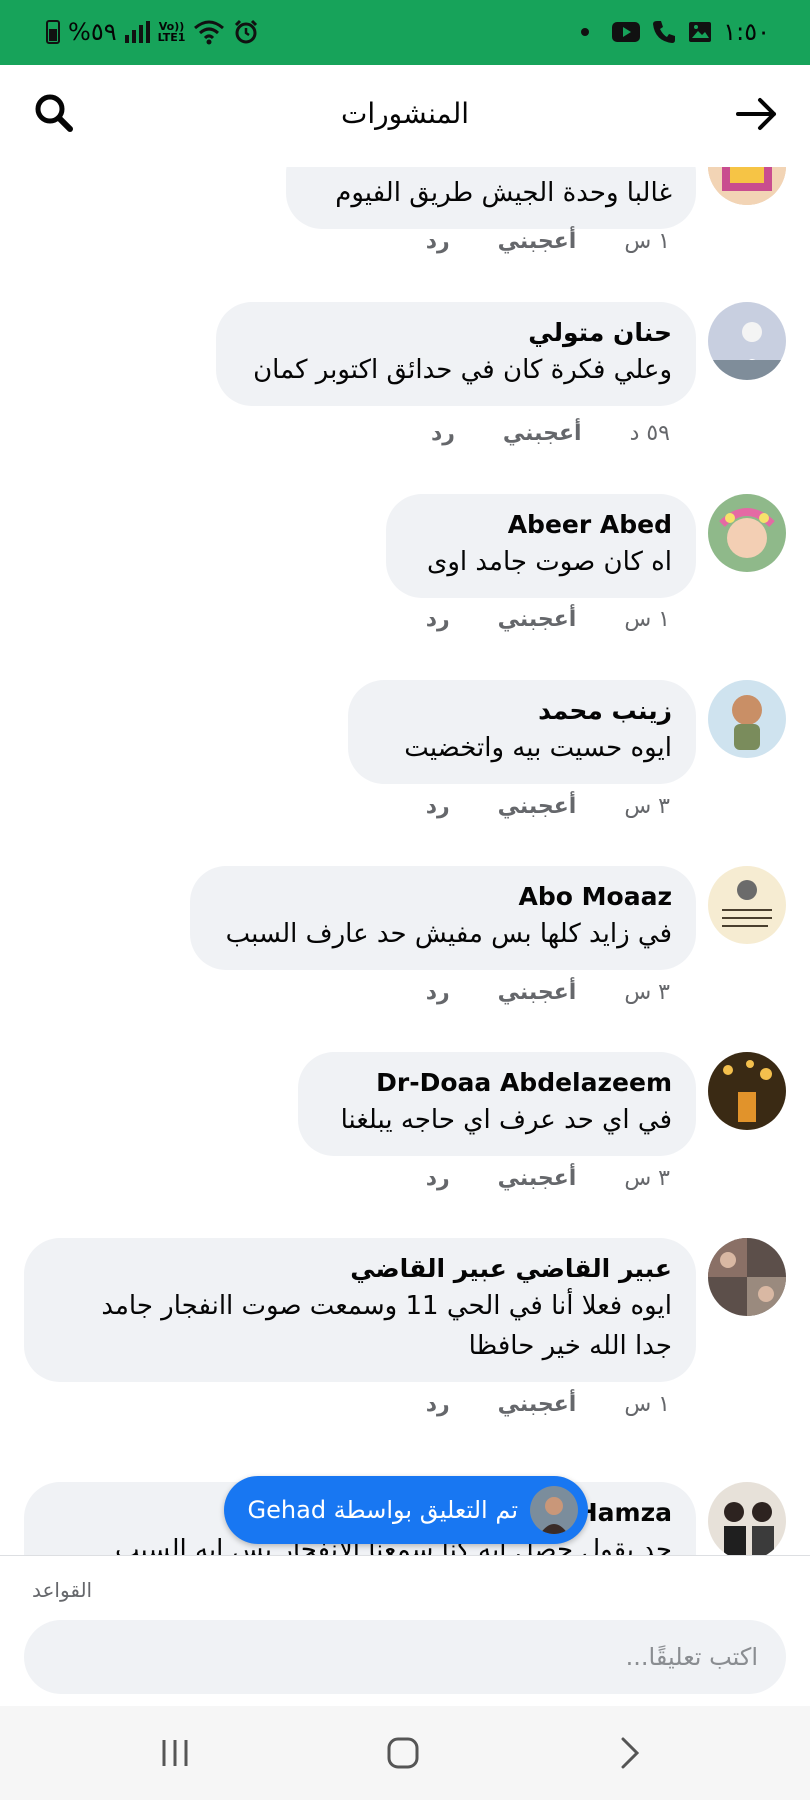 This screenshot has width=810, height=1800. I want to click on comment-bubble: زينب محمد ايوه حسيت بيه واتخضيت, so click(522, 732).